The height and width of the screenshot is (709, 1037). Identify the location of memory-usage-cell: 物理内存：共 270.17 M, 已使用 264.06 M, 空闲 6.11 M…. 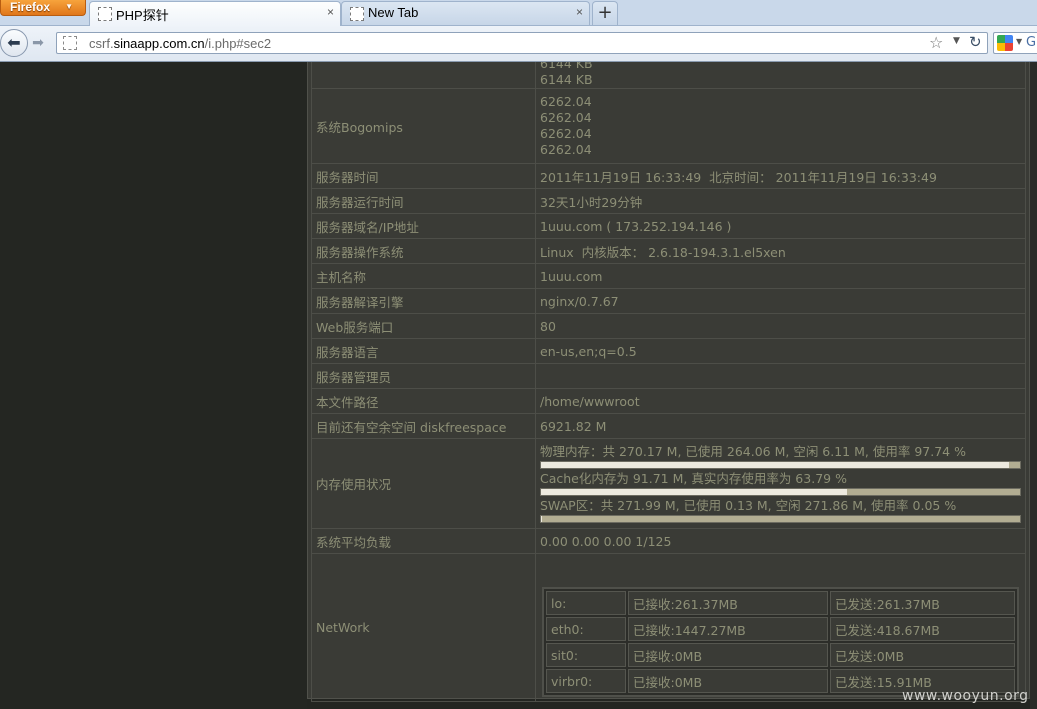
(780, 483).